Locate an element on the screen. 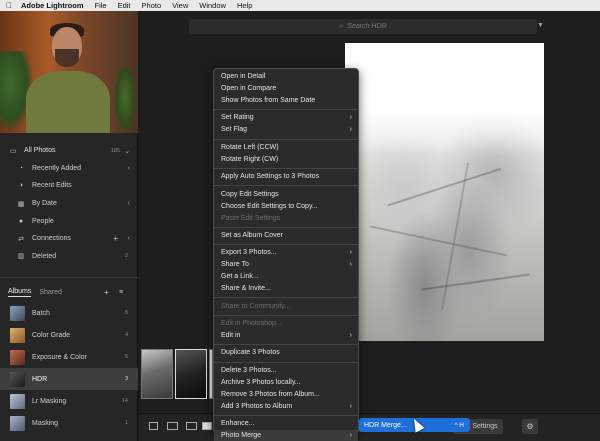 Image resolution: width=600 pixels, height=441 pixels. menu-view: View is located at coordinates (180, 5).